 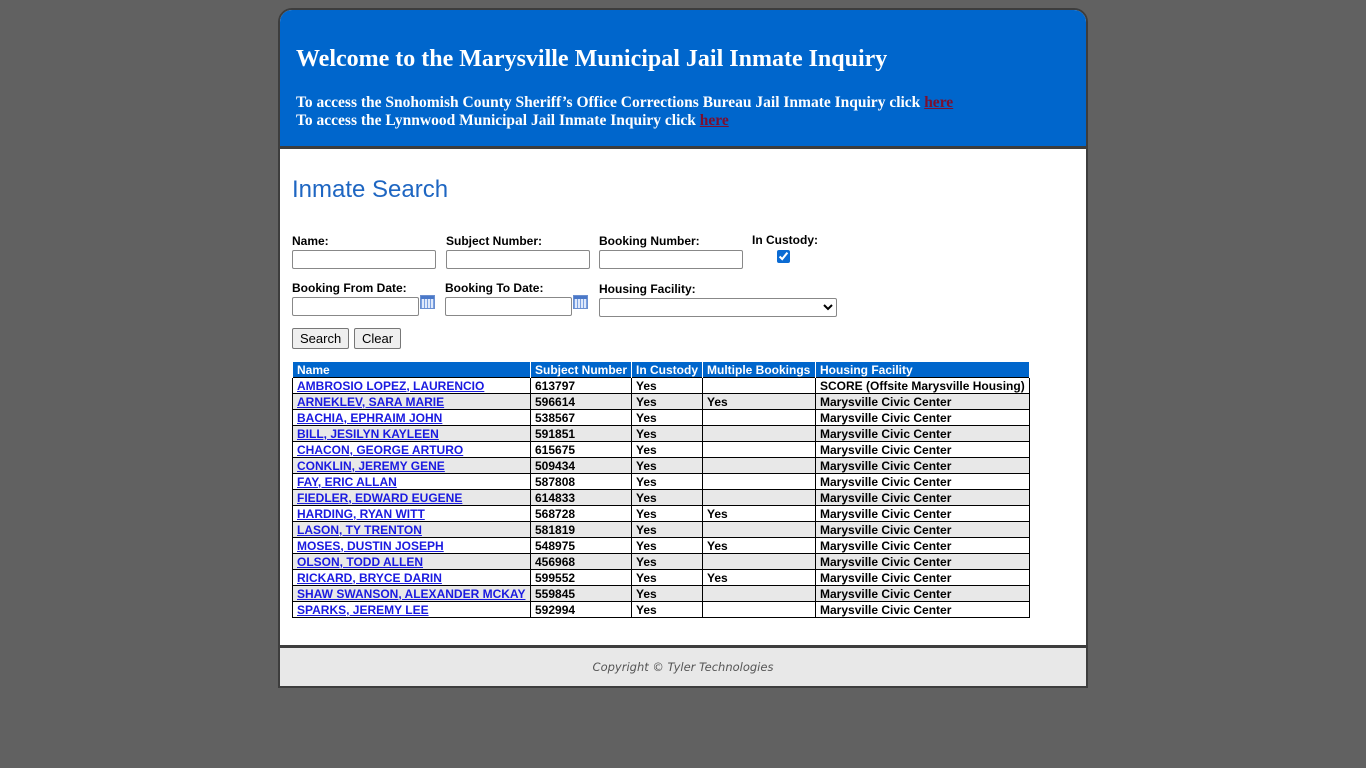 I want to click on cell-name: CHACON, GEORGE ARTURO, so click(x=411, y=449).